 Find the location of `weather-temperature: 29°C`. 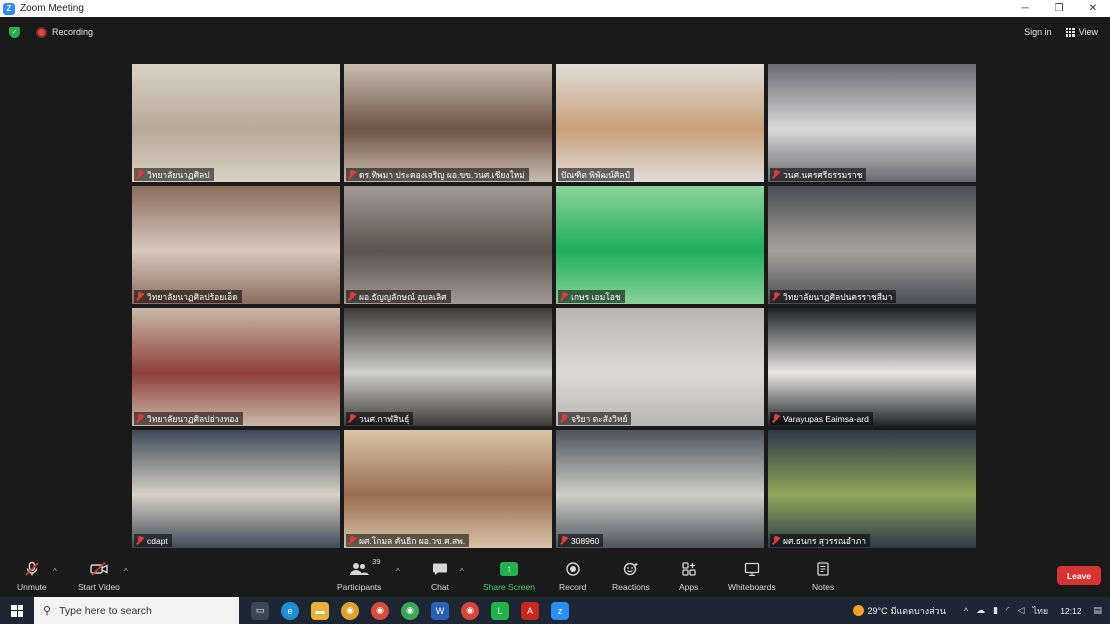

weather-temperature: 29°C is located at coordinates (877, 610).